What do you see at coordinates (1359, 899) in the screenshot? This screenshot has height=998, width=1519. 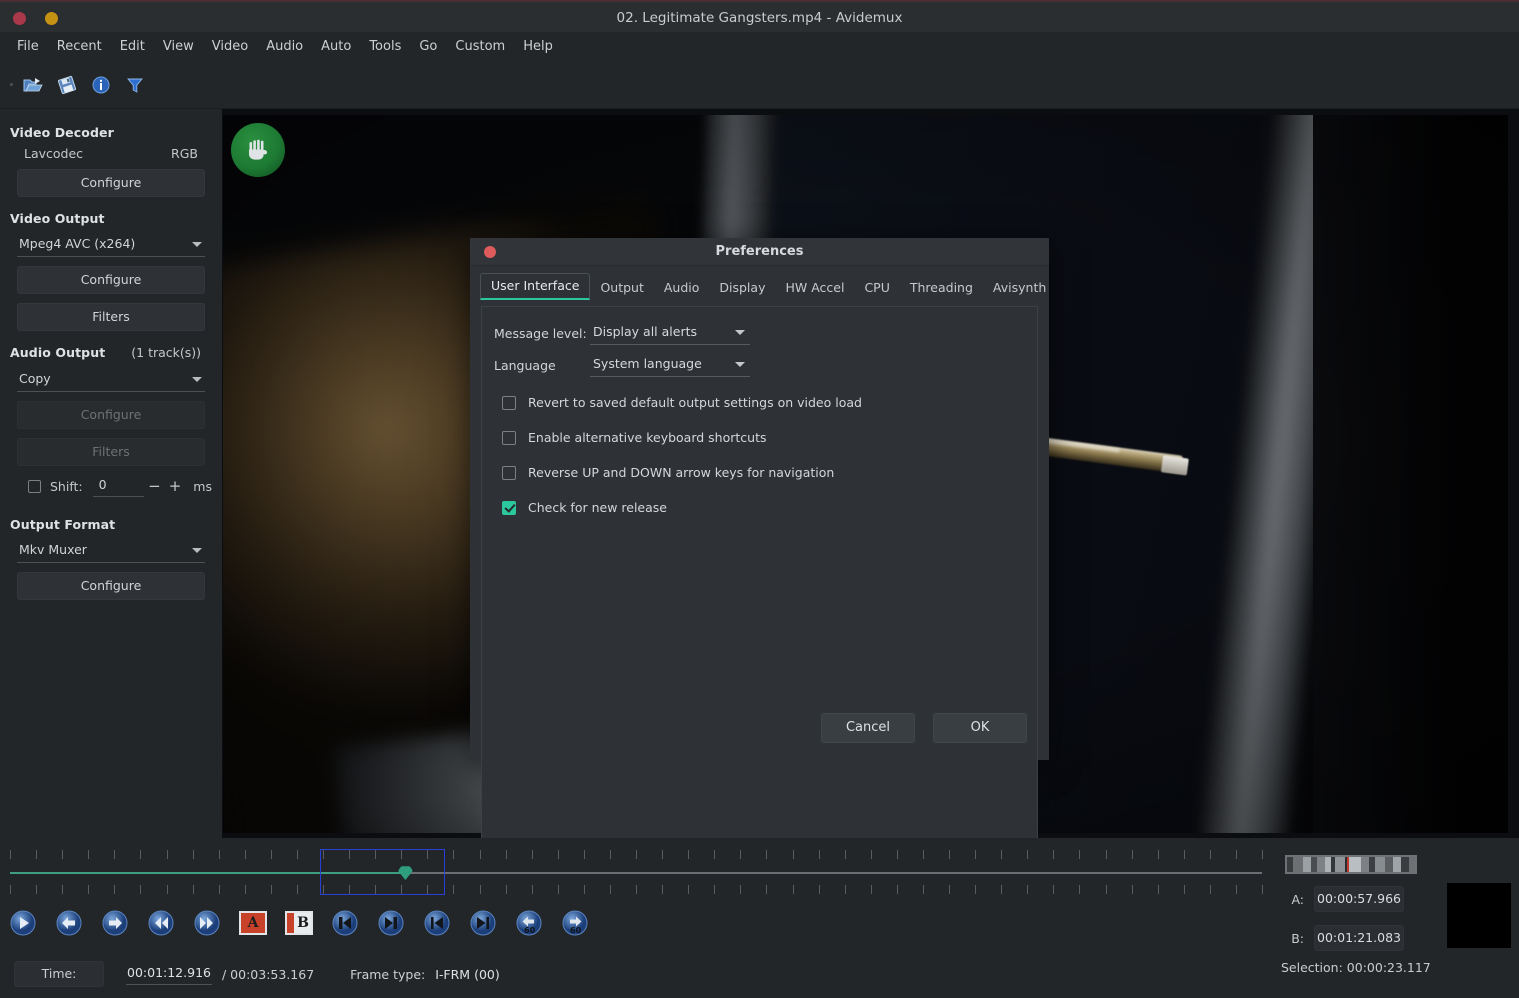 I see `marker-a-value: 00:00:57.966` at bounding box center [1359, 899].